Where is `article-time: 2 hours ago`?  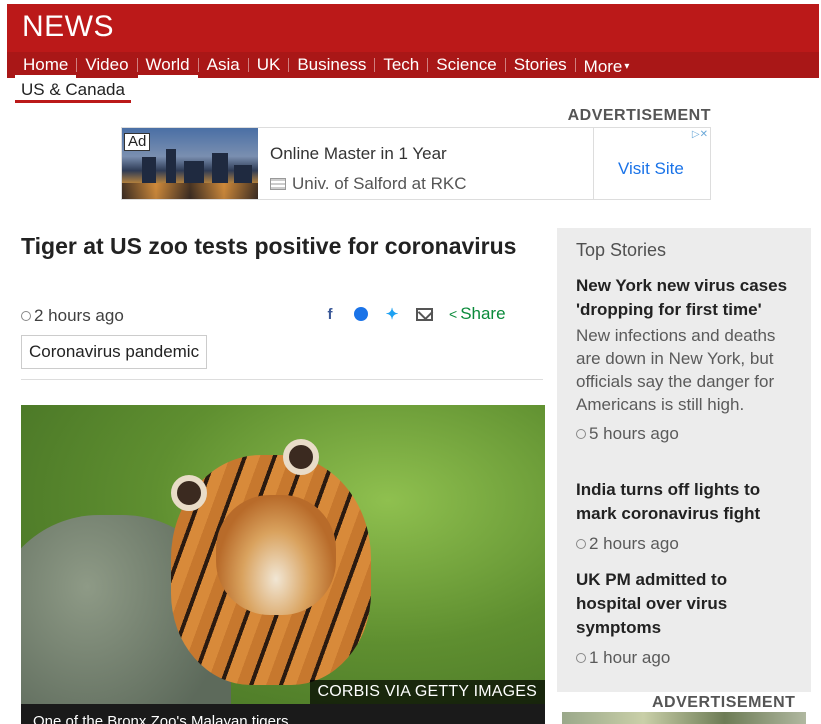
article-time: 2 hours ago is located at coordinates (79, 315).